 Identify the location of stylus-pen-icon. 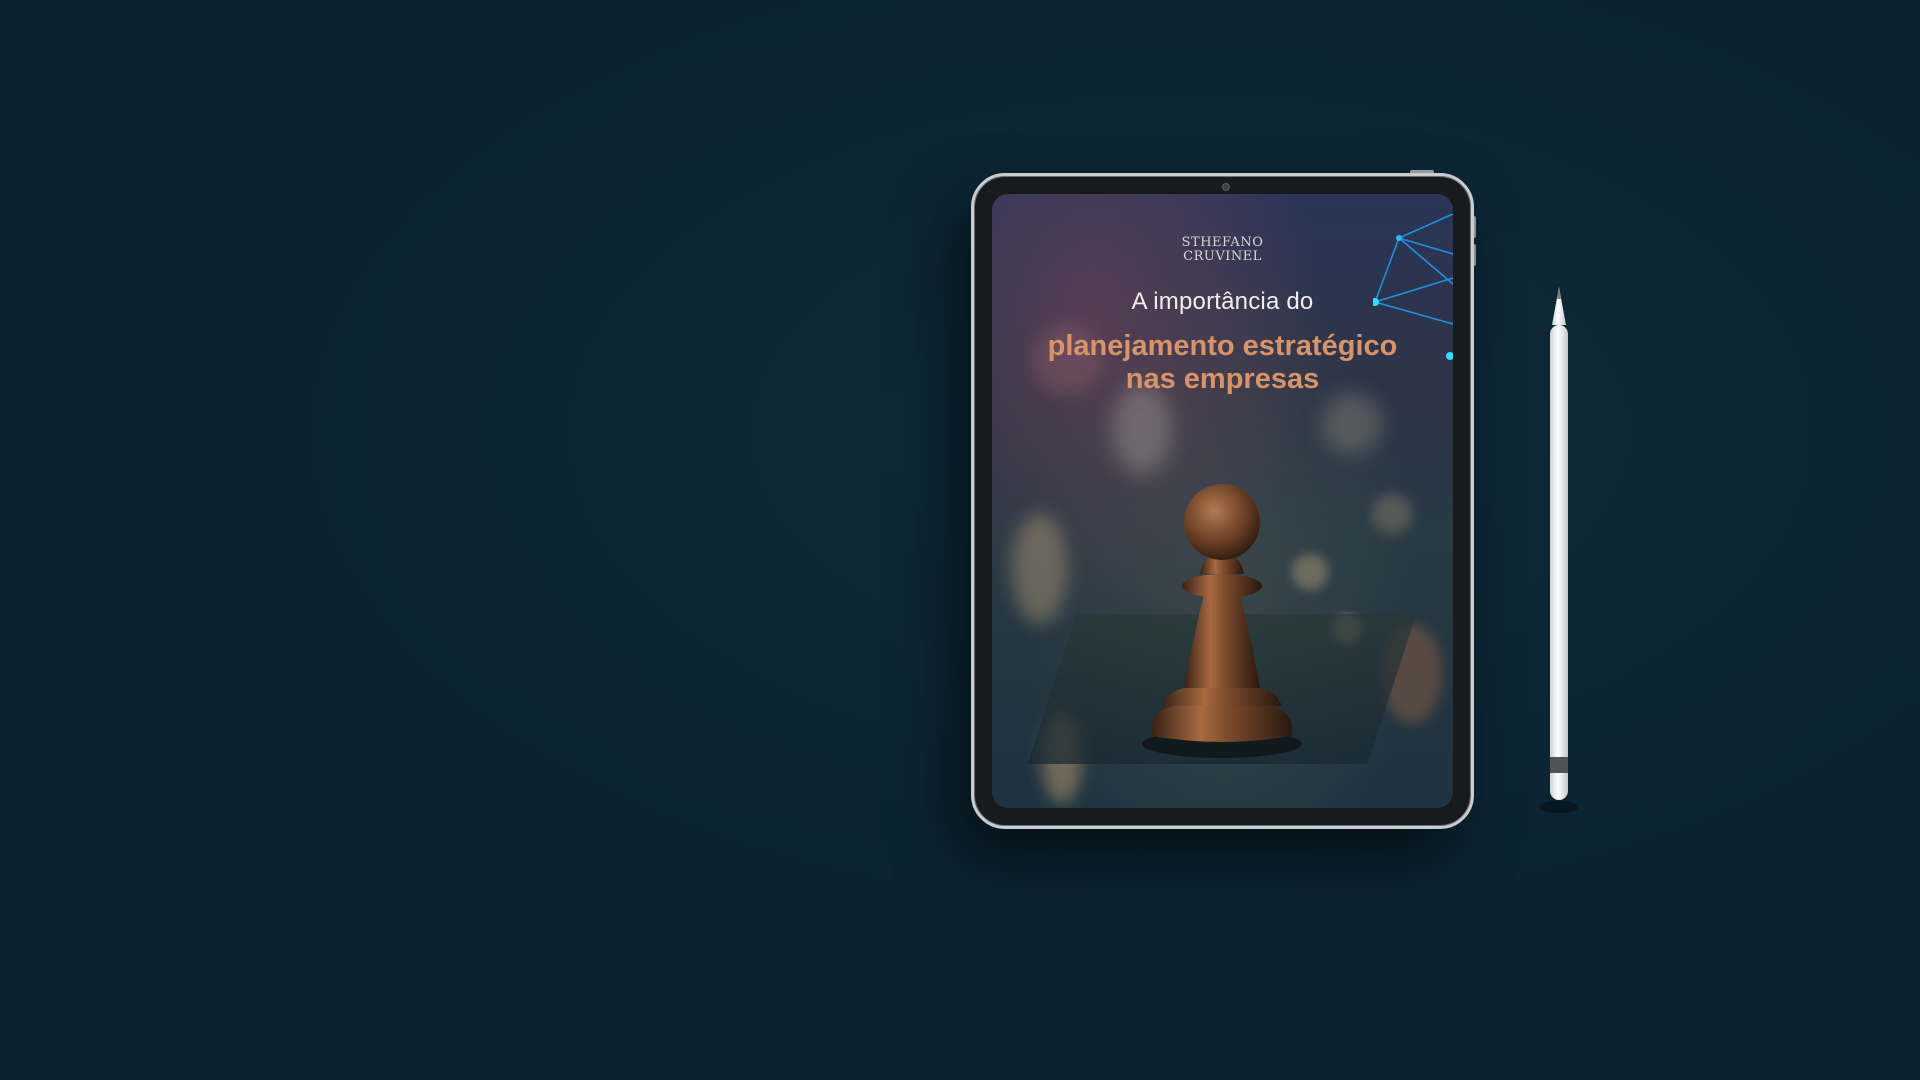
(1559, 550).